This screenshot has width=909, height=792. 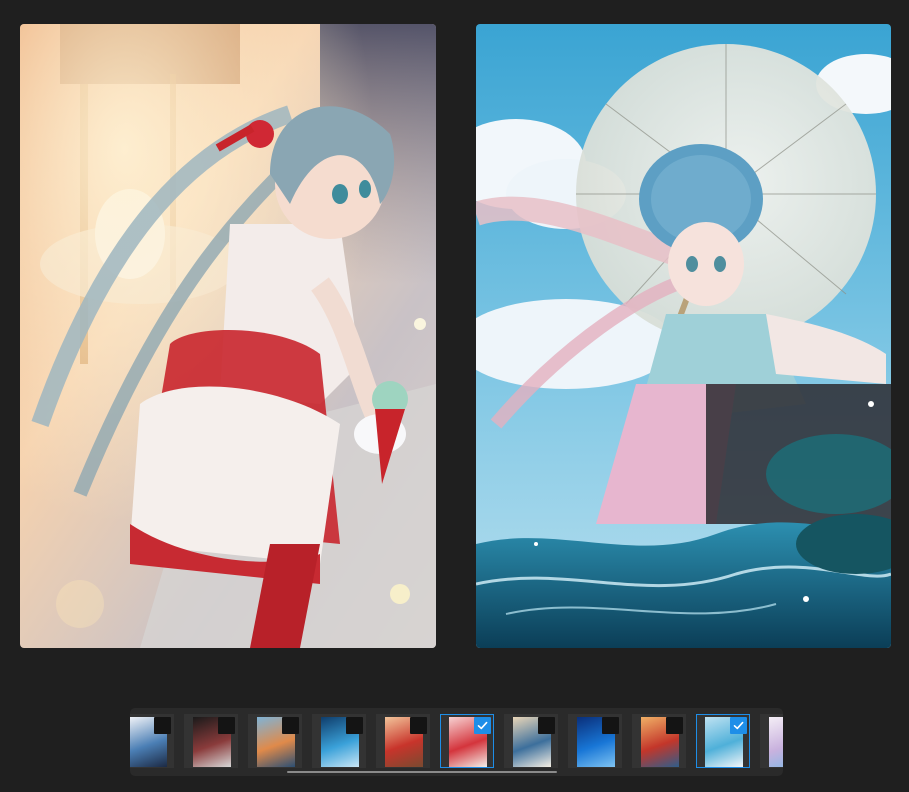 I want to click on thumbnail-list, so click(x=456, y=742).